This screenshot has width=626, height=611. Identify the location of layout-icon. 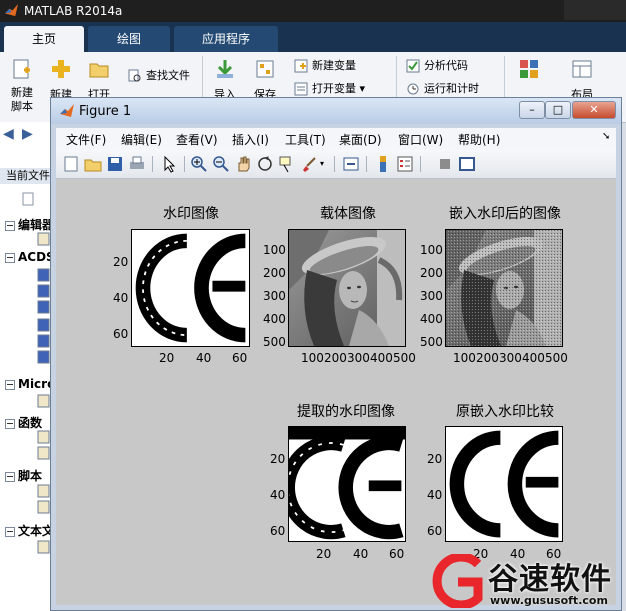
(582, 69).